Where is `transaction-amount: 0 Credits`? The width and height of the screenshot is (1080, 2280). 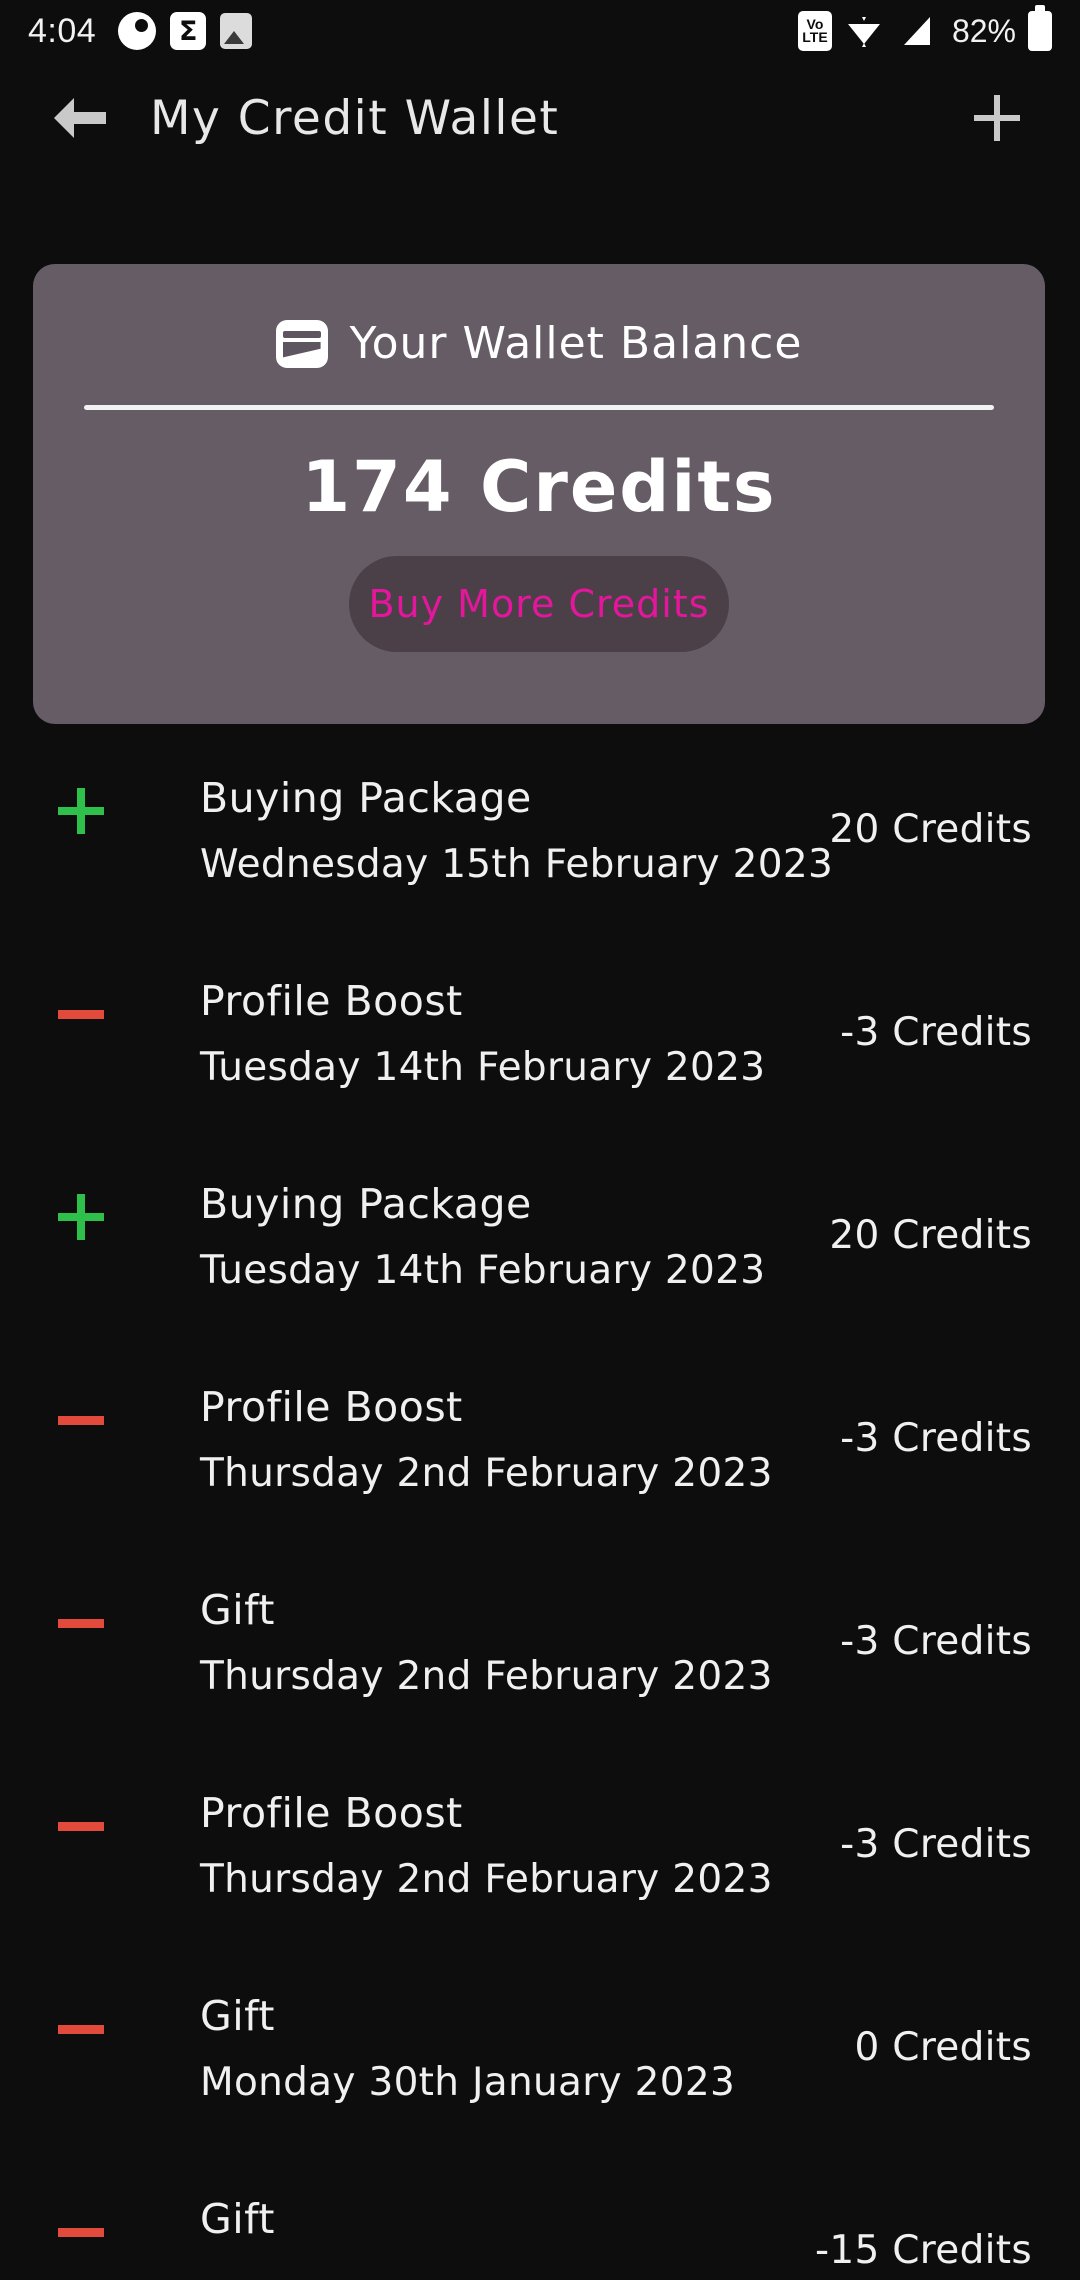 transaction-amount: 0 Credits is located at coordinates (943, 2047).